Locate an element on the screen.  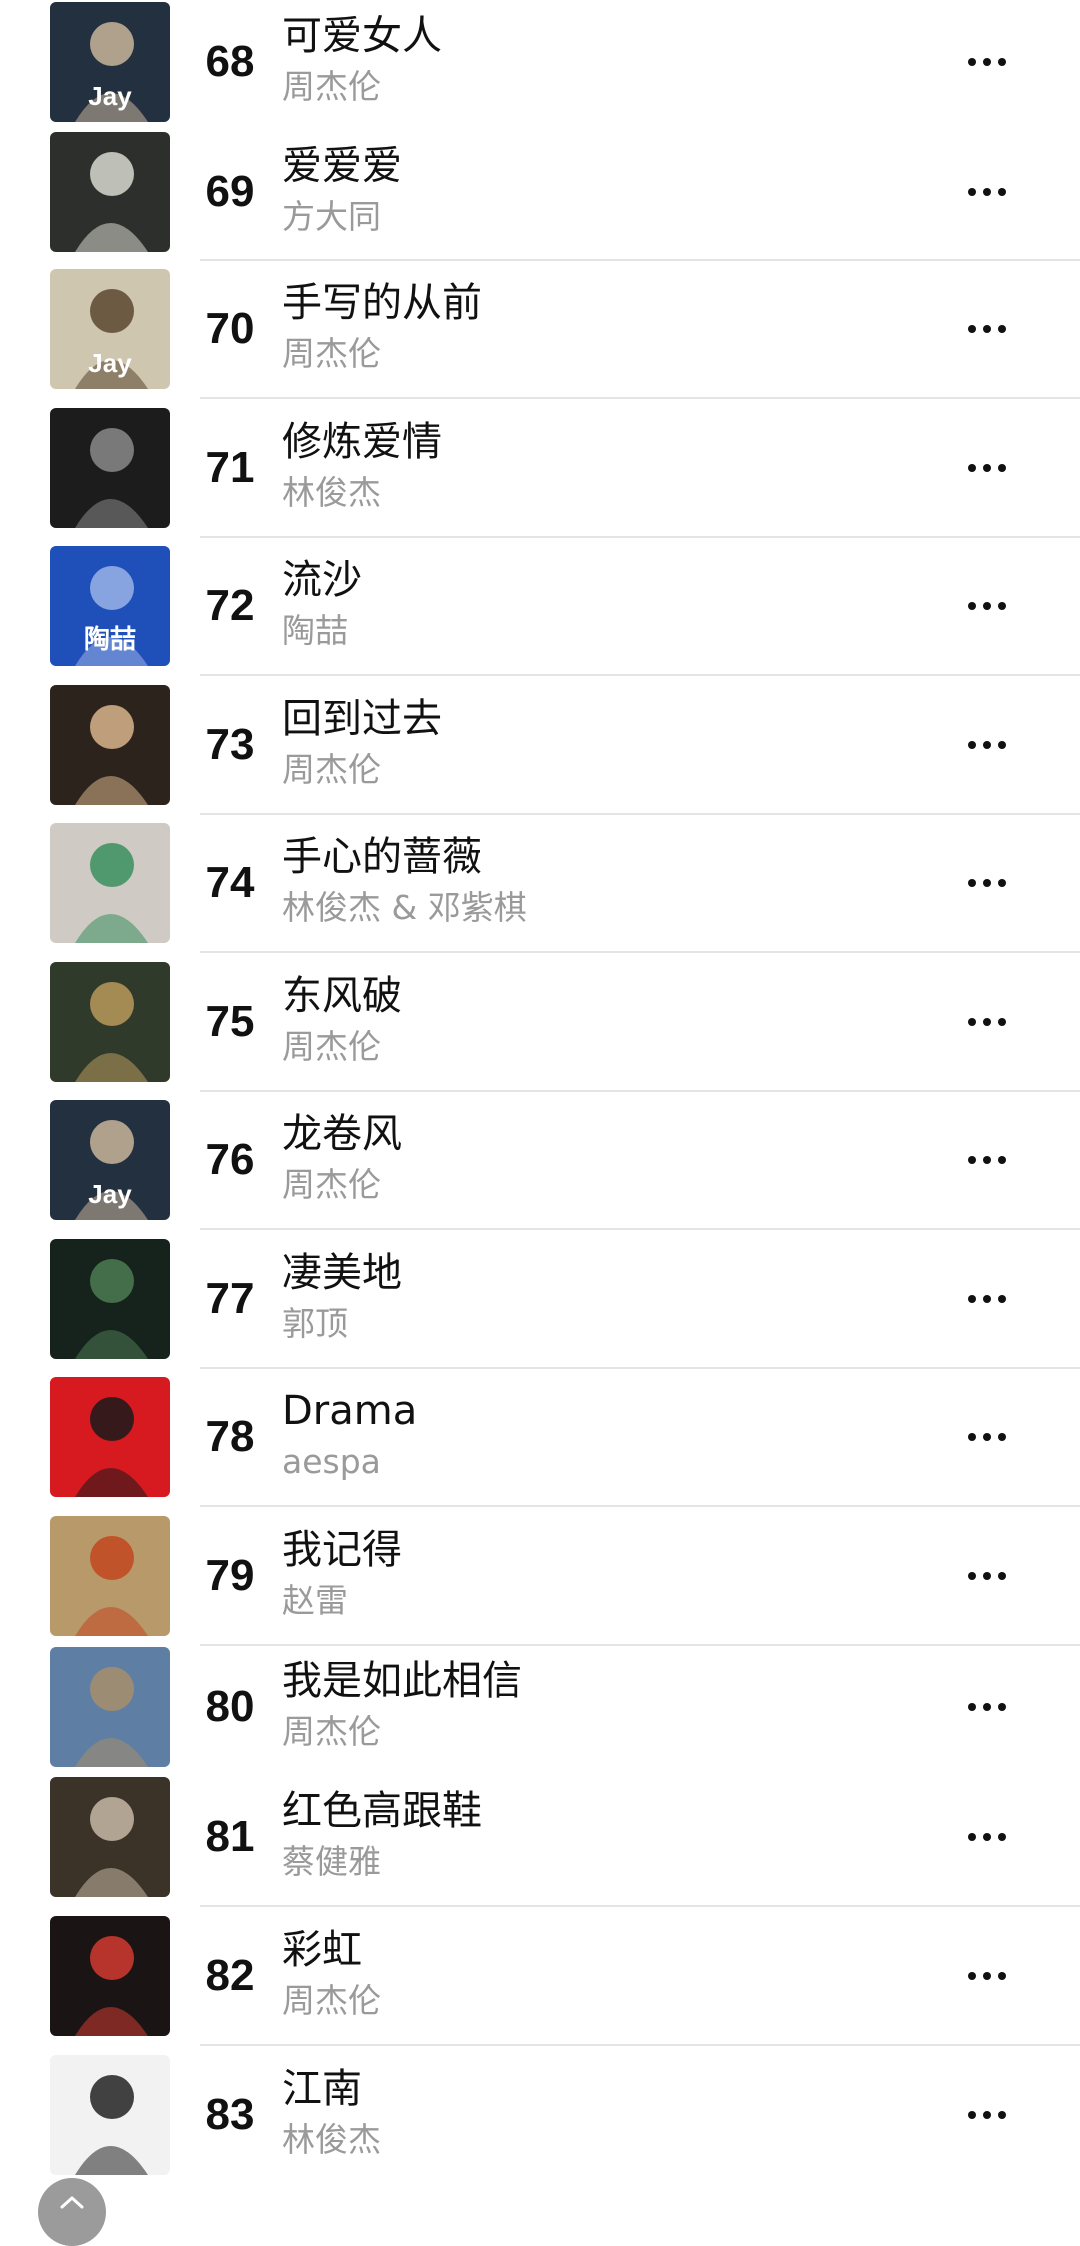
song-artist: 林俊杰 & 邓紫棋 is located at coordinates (404, 907).